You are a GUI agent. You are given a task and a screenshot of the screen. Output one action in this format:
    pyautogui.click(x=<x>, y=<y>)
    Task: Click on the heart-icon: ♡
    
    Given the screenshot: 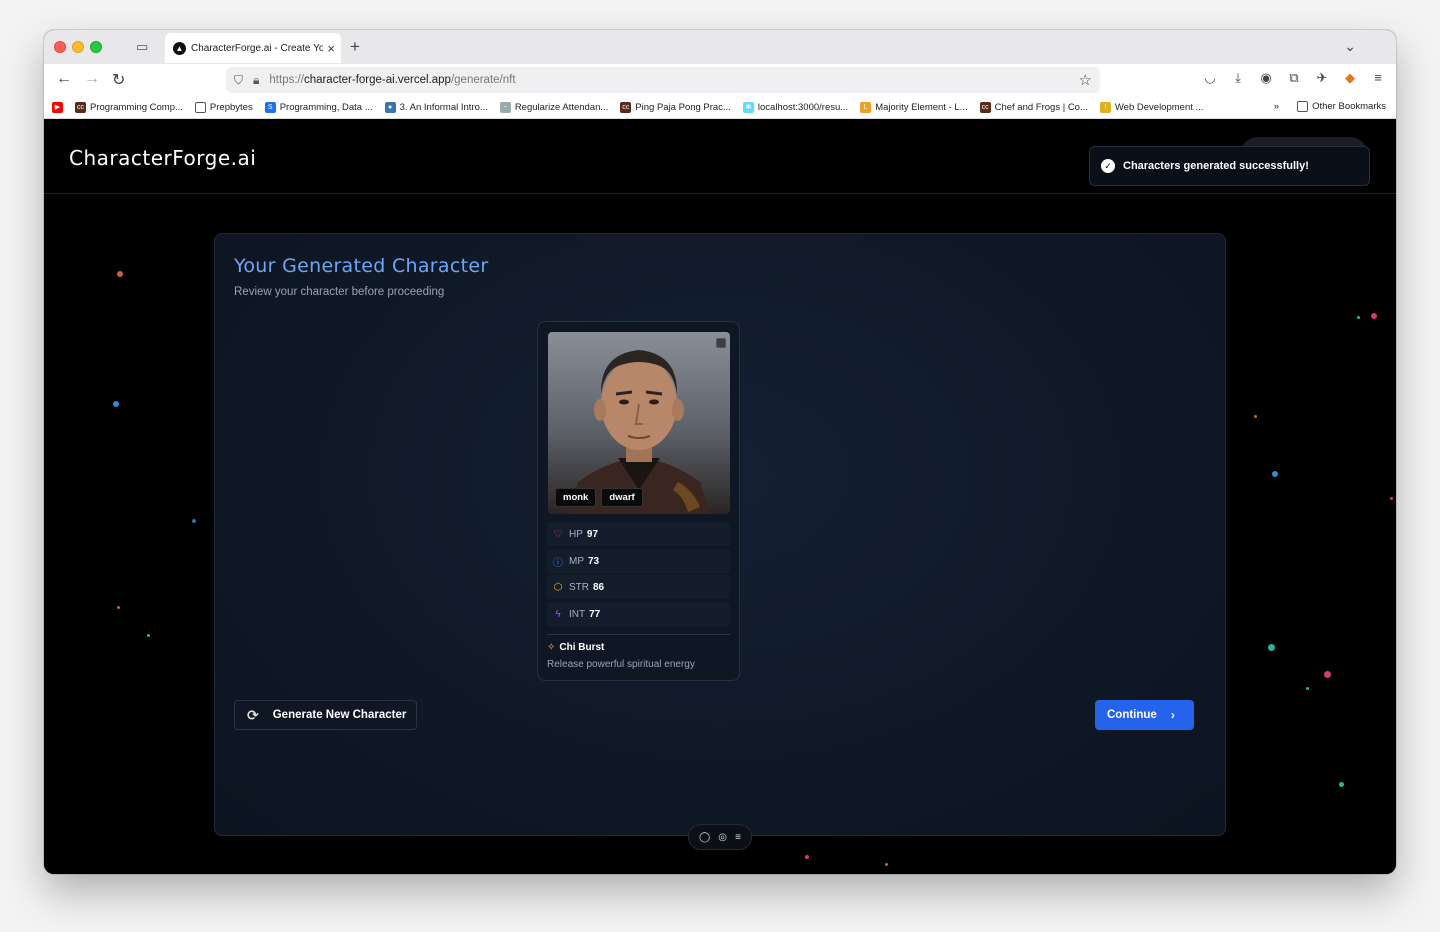 What is the action you would take?
    pyautogui.click(x=558, y=534)
    